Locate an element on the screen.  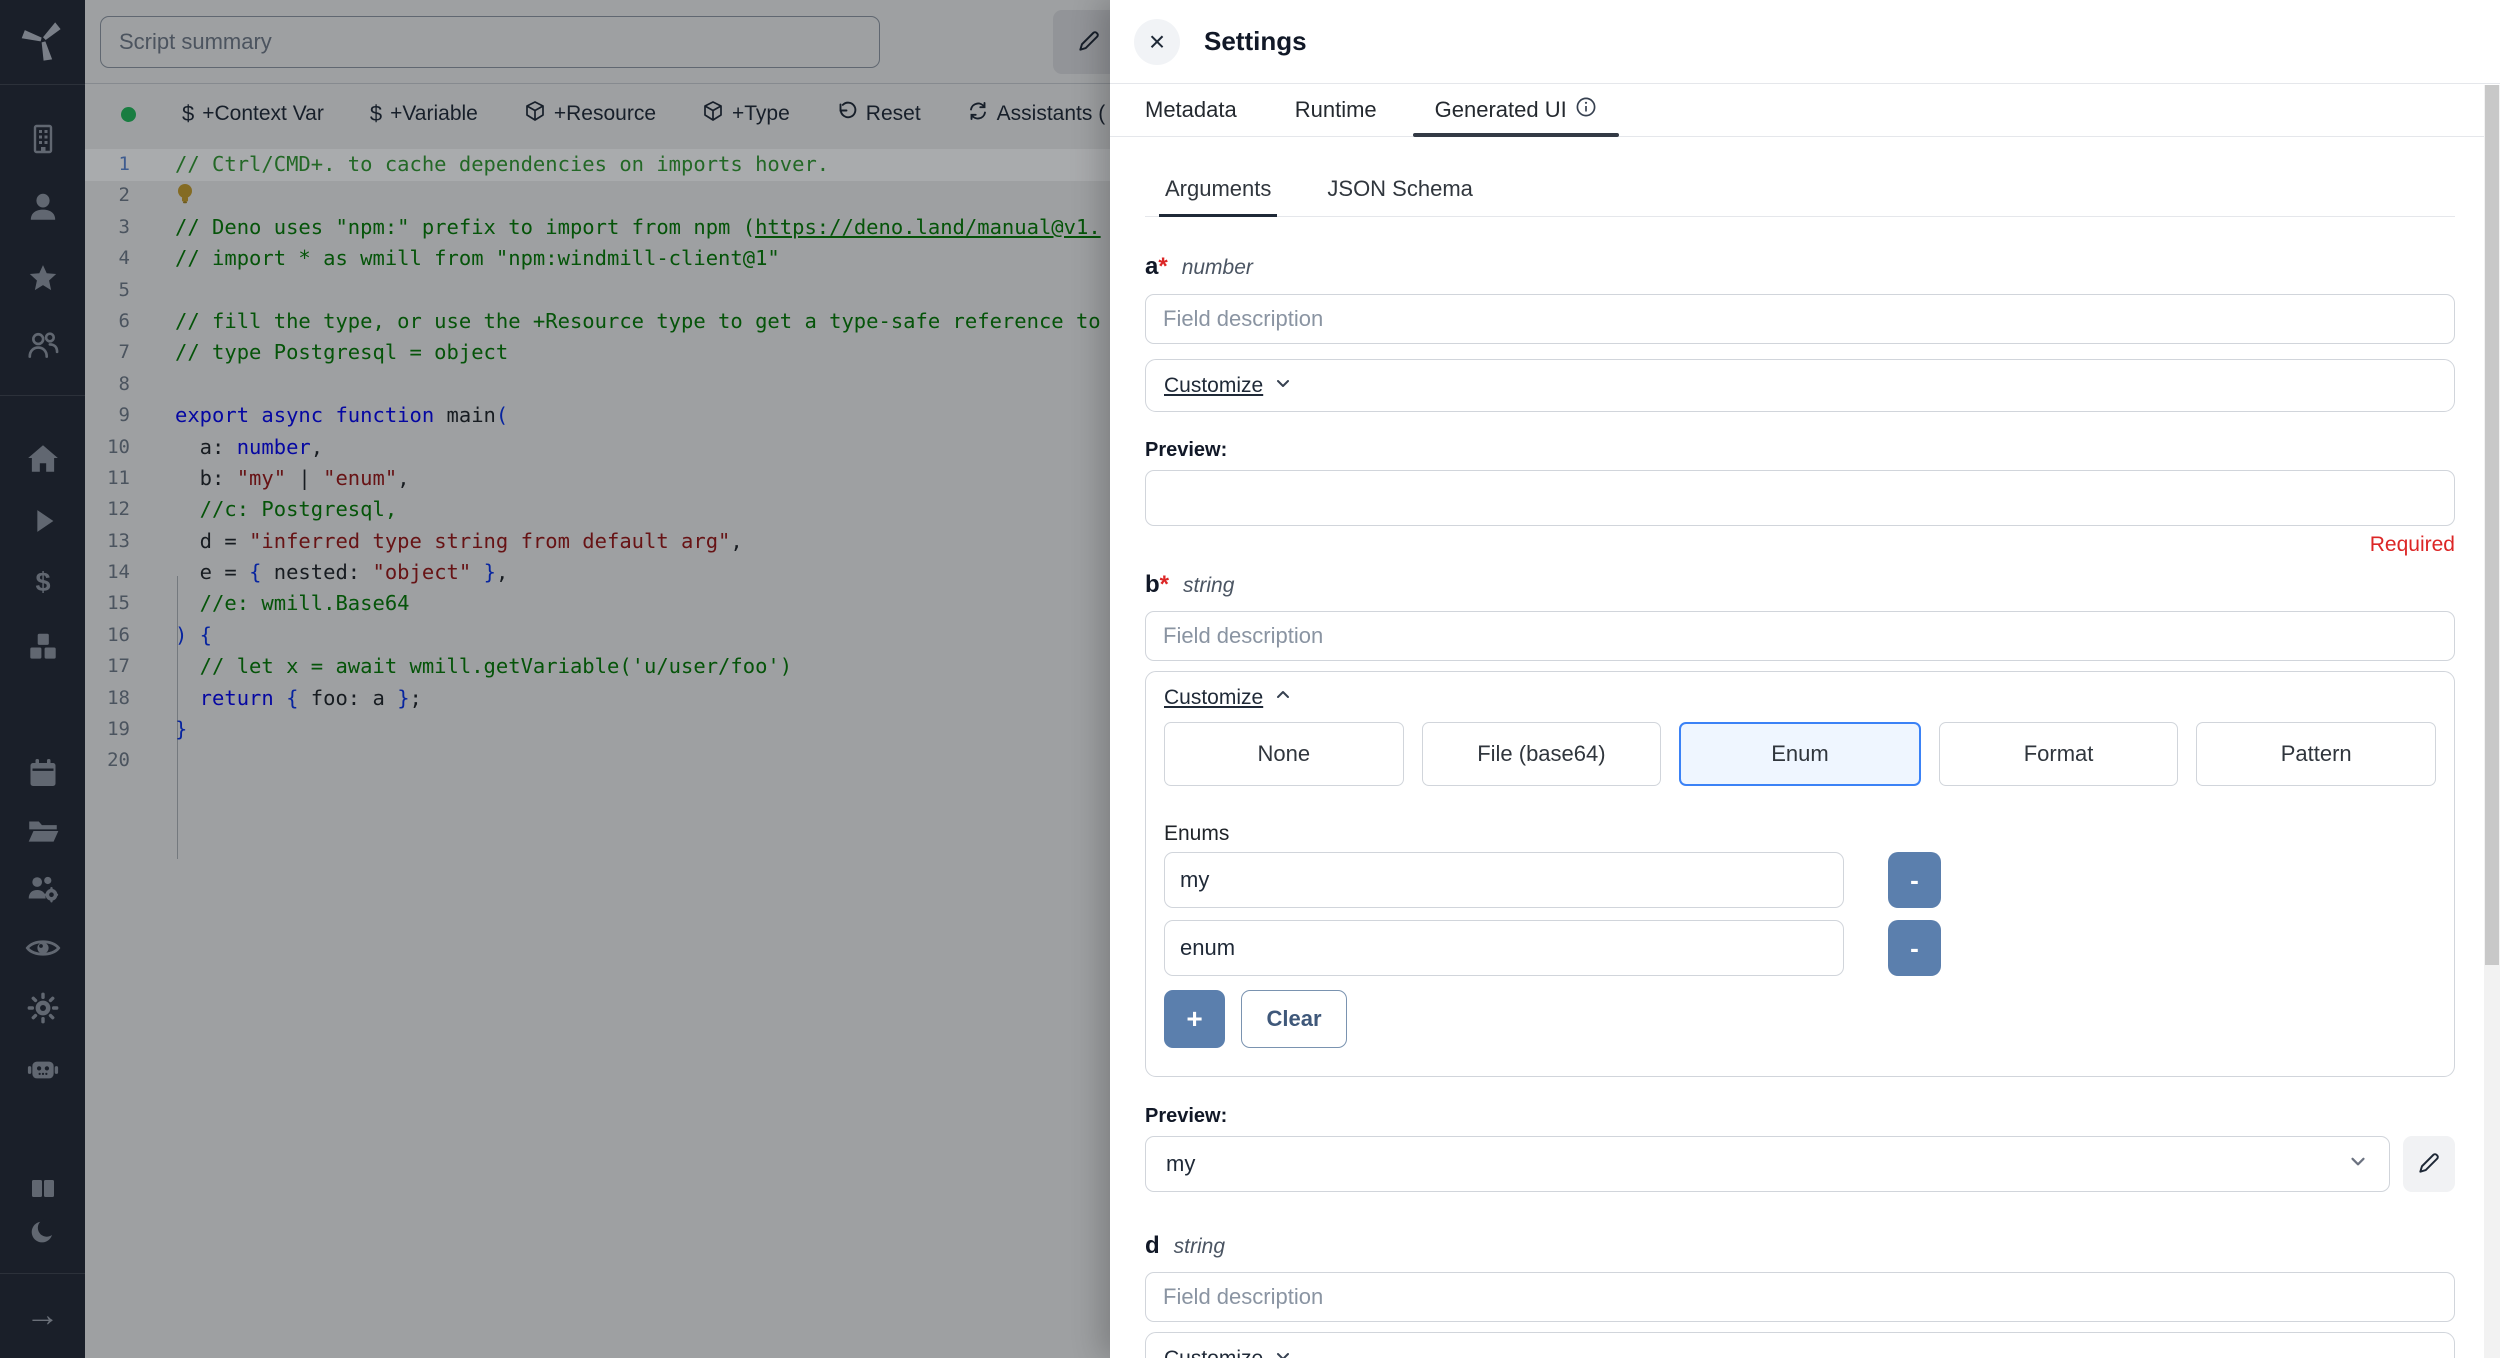
field-b-description-input is located at coordinates (1800, 636).